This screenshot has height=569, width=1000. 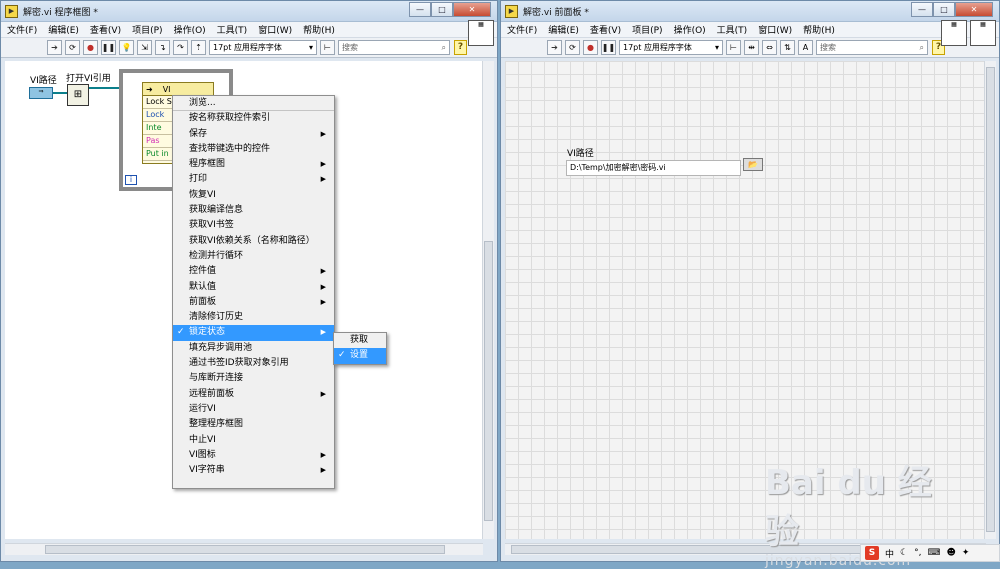 I want to click on step-into-icon: ↴, so click(x=162, y=47).